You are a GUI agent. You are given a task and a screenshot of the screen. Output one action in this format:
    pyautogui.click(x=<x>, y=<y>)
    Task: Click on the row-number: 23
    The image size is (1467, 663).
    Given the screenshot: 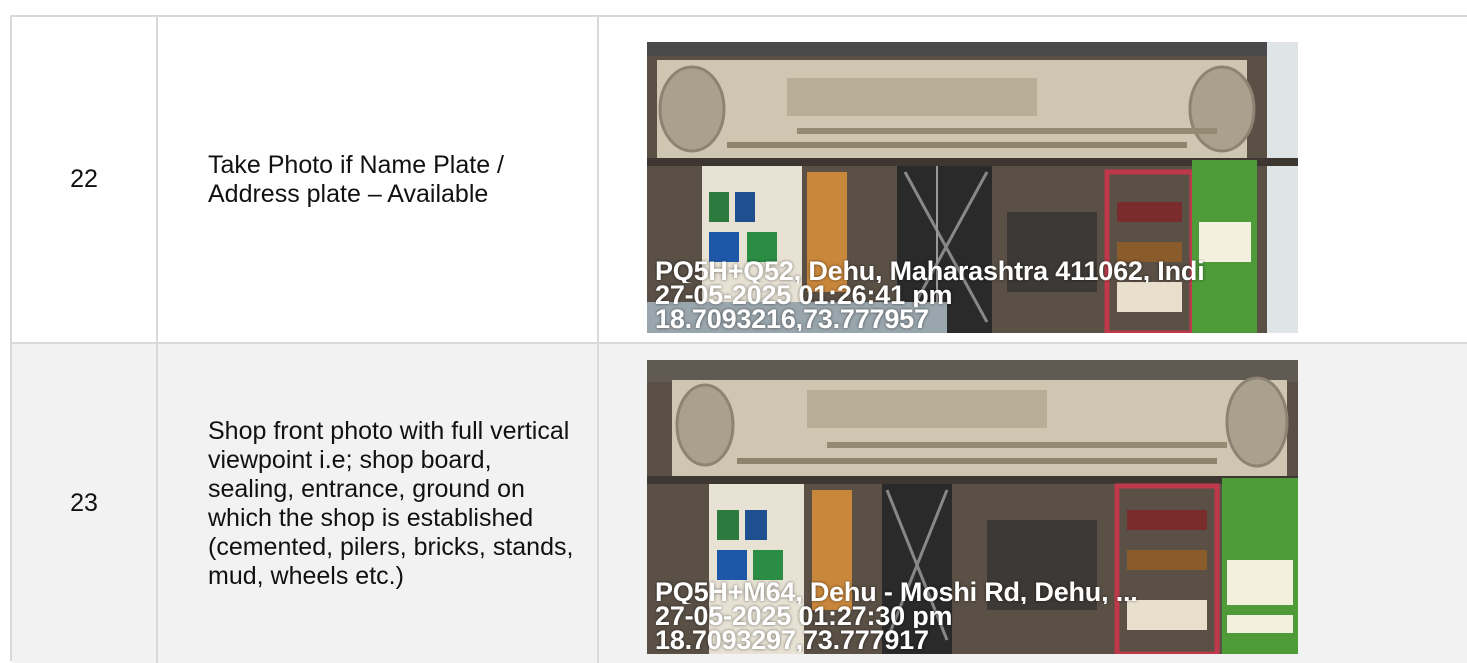 What is the action you would take?
    pyautogui.click(x=85, y=503)
    